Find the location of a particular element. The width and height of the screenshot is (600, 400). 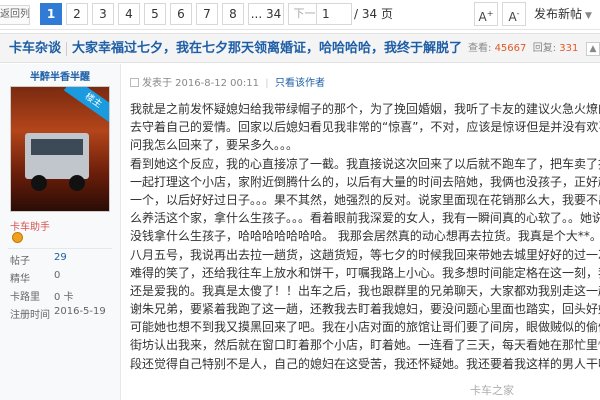

new-post-button: 发布新帖 ▼ is located at coordinates (563, 14).